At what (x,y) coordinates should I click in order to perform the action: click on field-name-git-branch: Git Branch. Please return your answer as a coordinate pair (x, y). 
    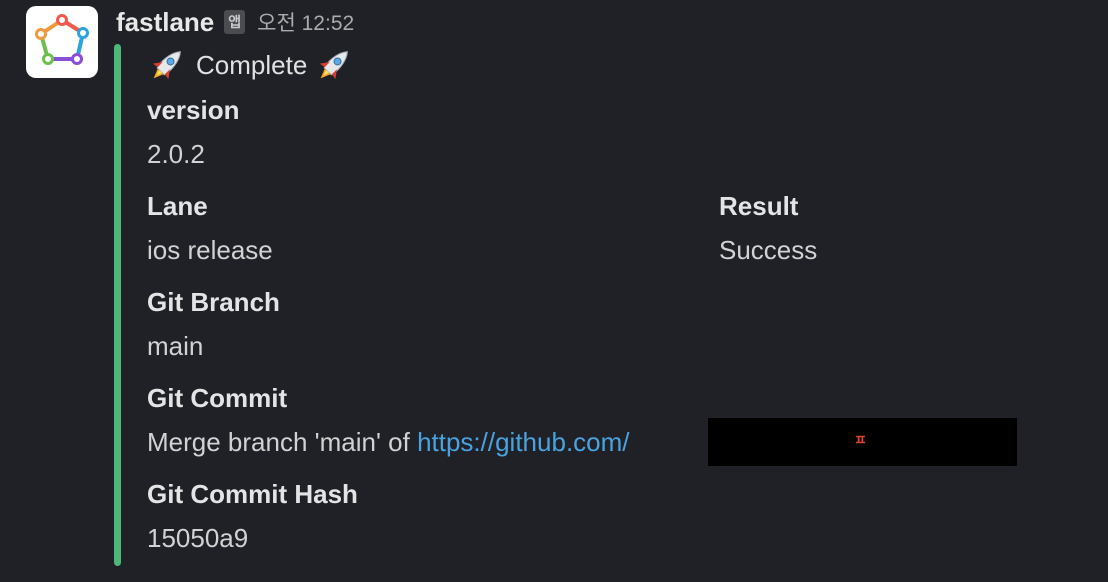
    Looking at the image, I should click on (213, 302).